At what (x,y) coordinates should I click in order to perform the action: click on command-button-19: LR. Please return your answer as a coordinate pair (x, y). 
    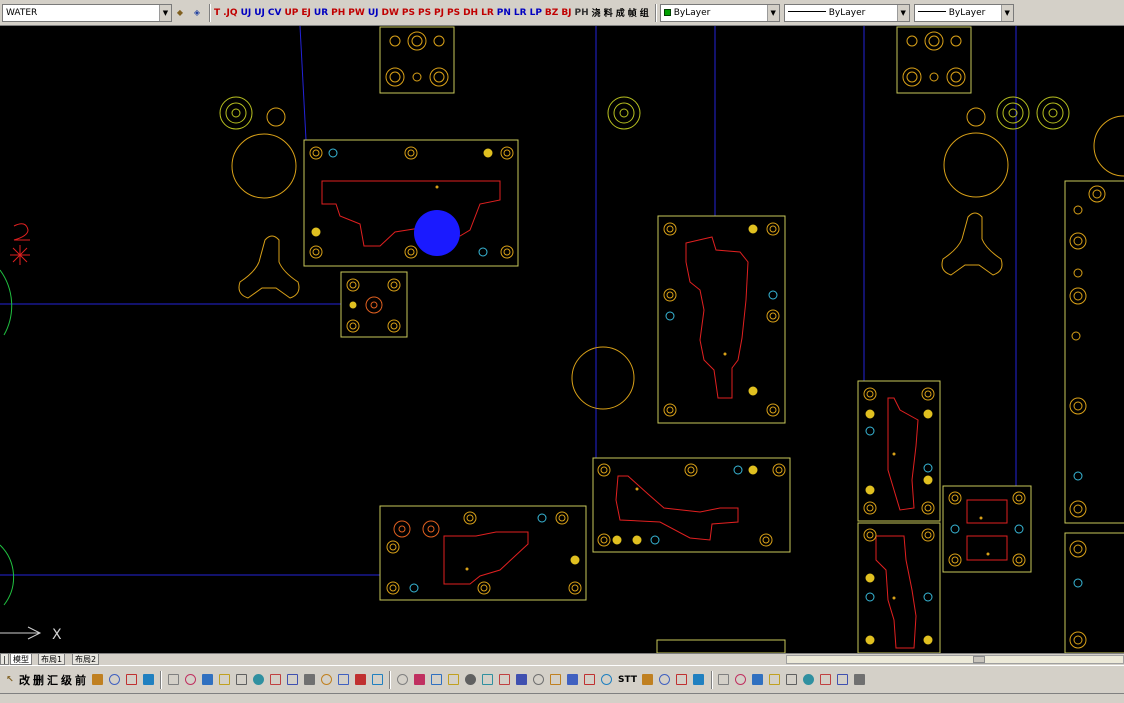
    Looking at the image, I should click on (520, 13).